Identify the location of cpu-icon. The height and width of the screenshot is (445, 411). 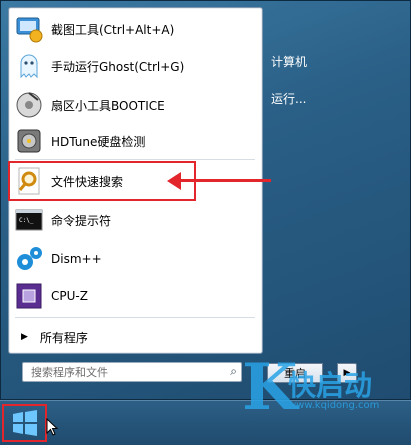
(29, 296).